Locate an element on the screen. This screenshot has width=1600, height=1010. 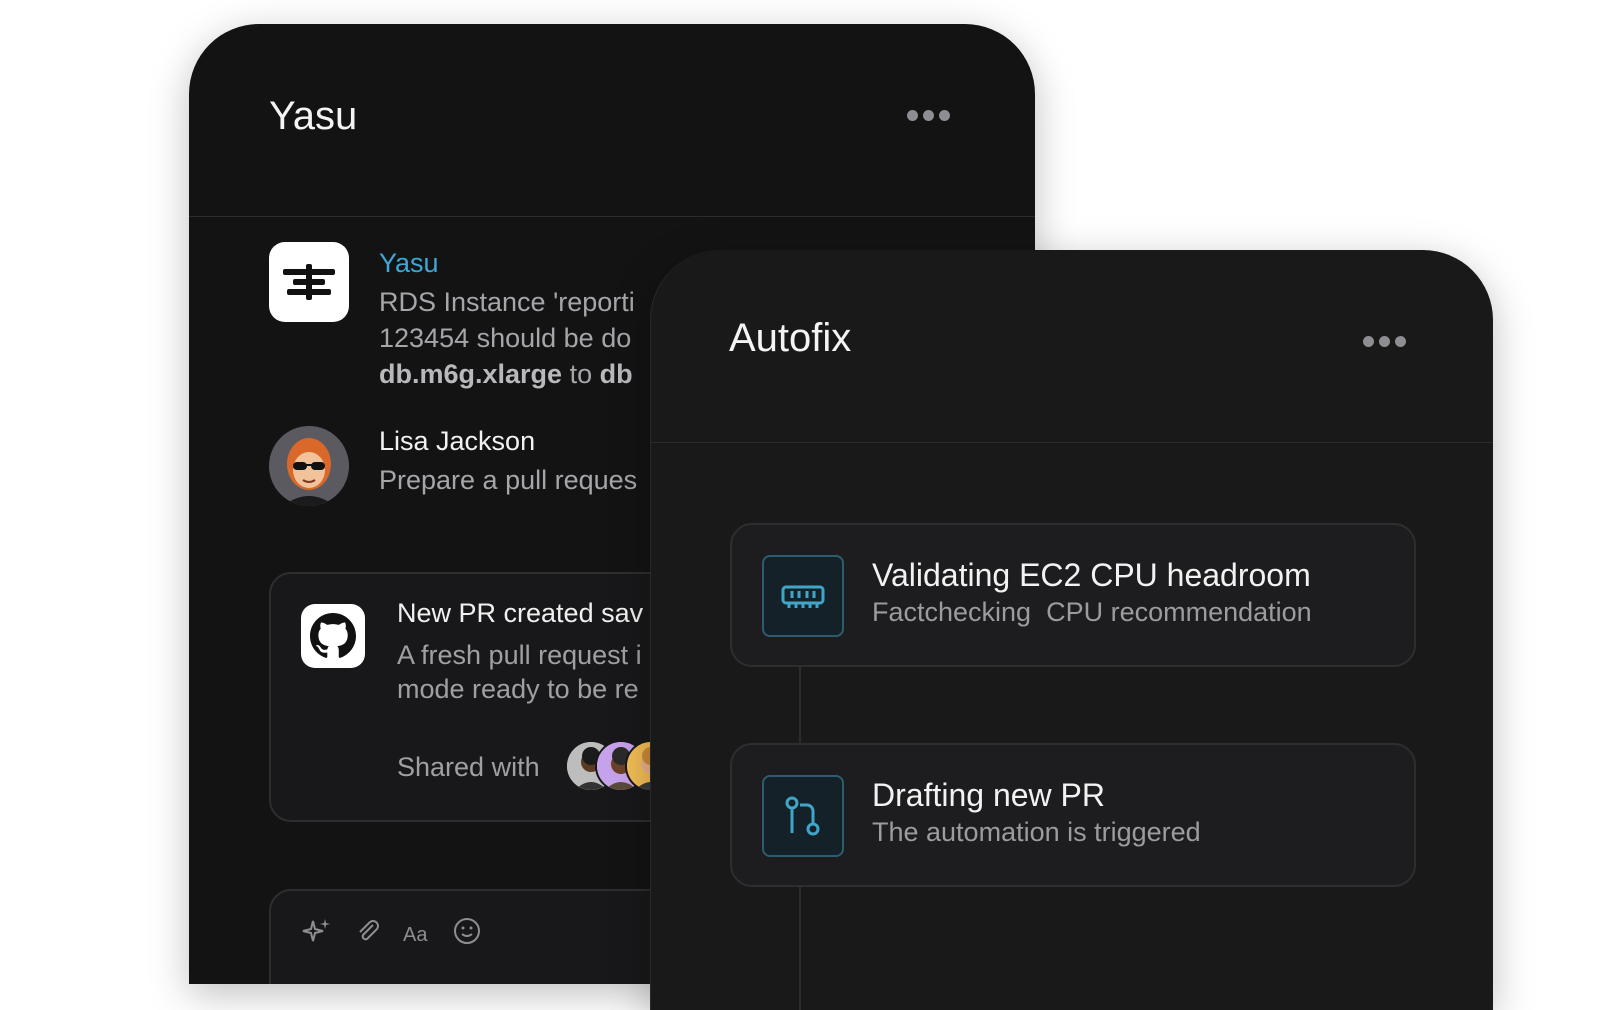
message-connector-text: to is located at coordinates (581, 374).